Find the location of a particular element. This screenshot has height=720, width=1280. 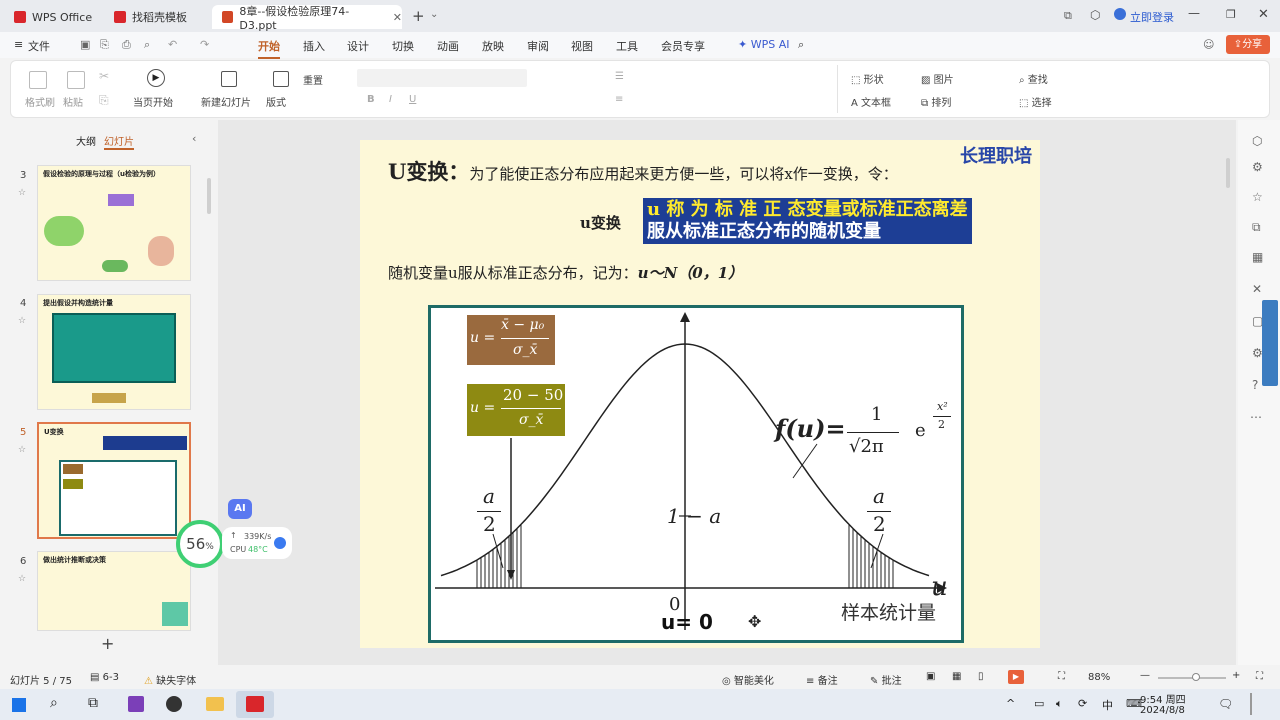

zoom-in-icon: + is located at coordinates (1236, 675).